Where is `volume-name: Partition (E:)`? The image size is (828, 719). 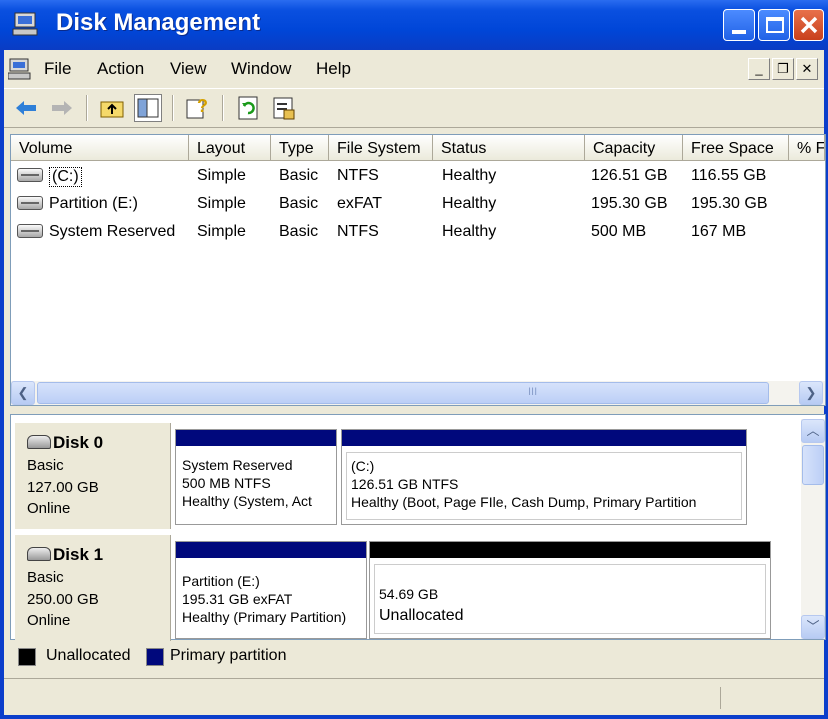
volume-name: Partition (E:) is located at coordinates (93, 203).